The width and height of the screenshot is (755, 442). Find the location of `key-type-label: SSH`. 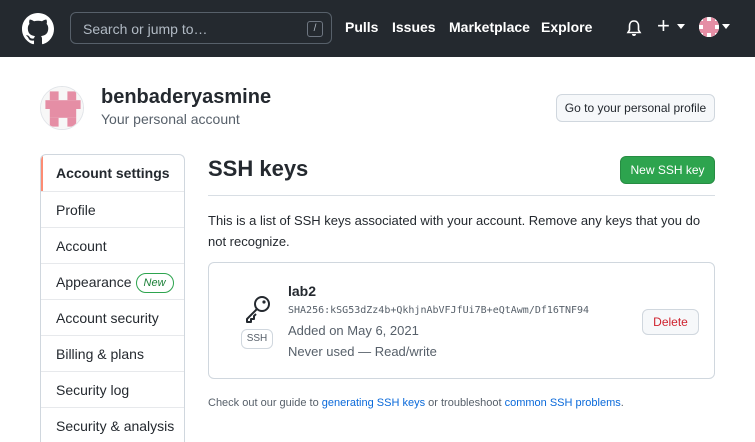

key-type-label: SSH is located at coordinates (257, 339).